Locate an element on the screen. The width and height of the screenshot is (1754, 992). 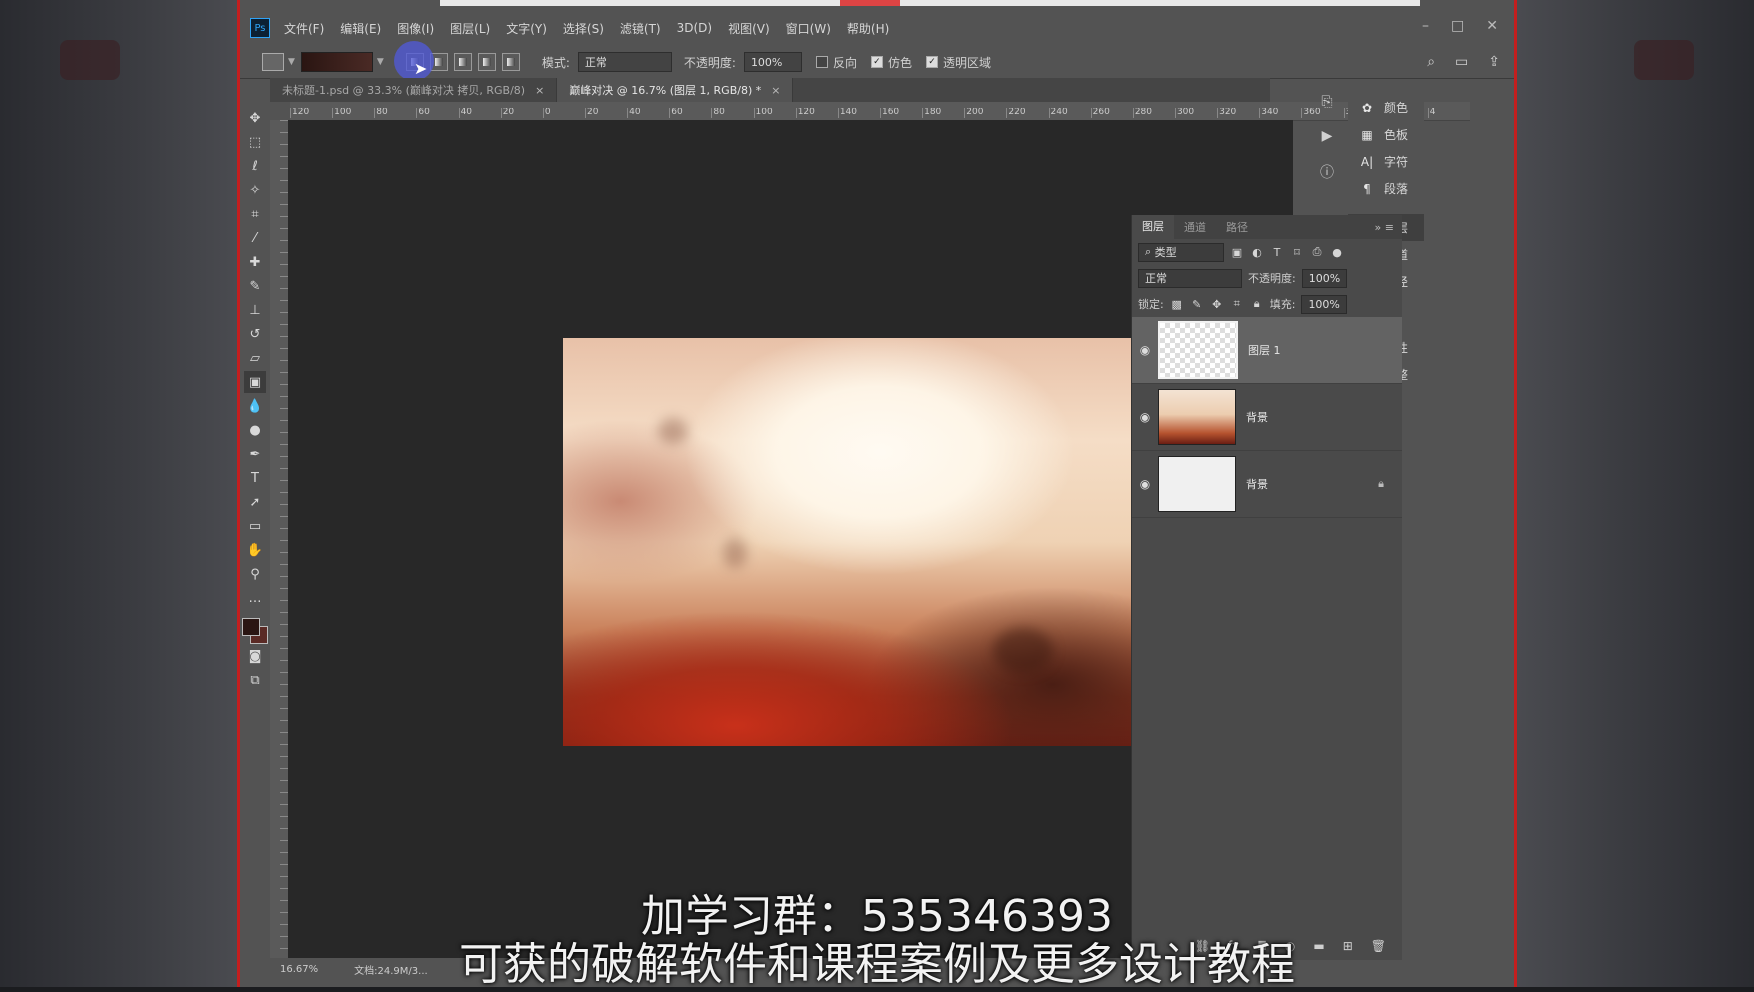
maximize-icon: □ is located at coordinates (1457, 26).